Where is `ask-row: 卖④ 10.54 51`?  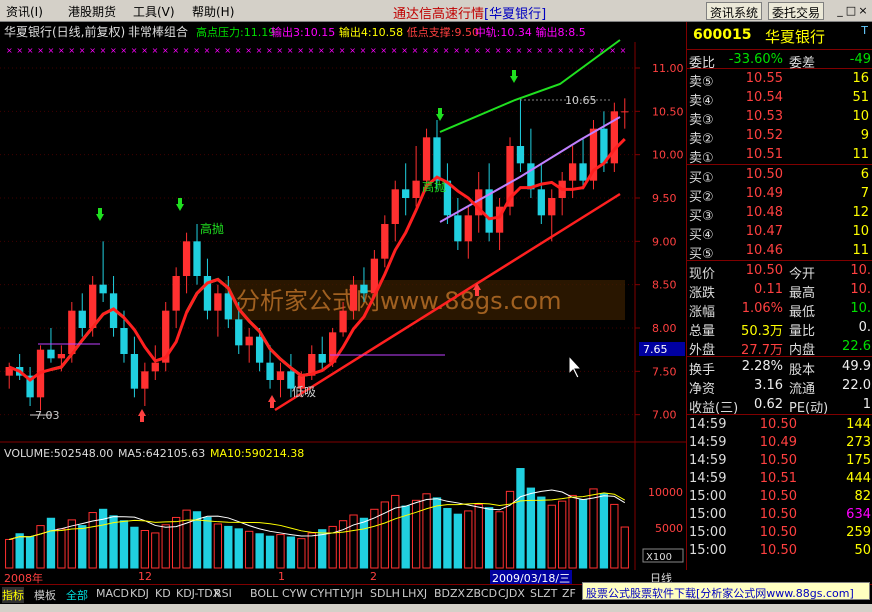
ask-row: 卖④ 10.54 51 is located at coordinates (779, 98).